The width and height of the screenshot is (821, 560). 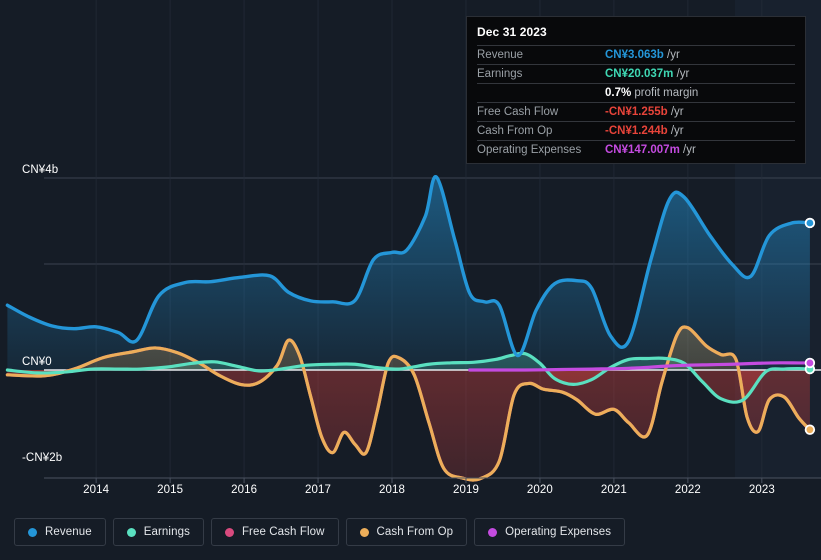 I want to click on legend-item-earnings: Earnings, so click(x=158, y=532).